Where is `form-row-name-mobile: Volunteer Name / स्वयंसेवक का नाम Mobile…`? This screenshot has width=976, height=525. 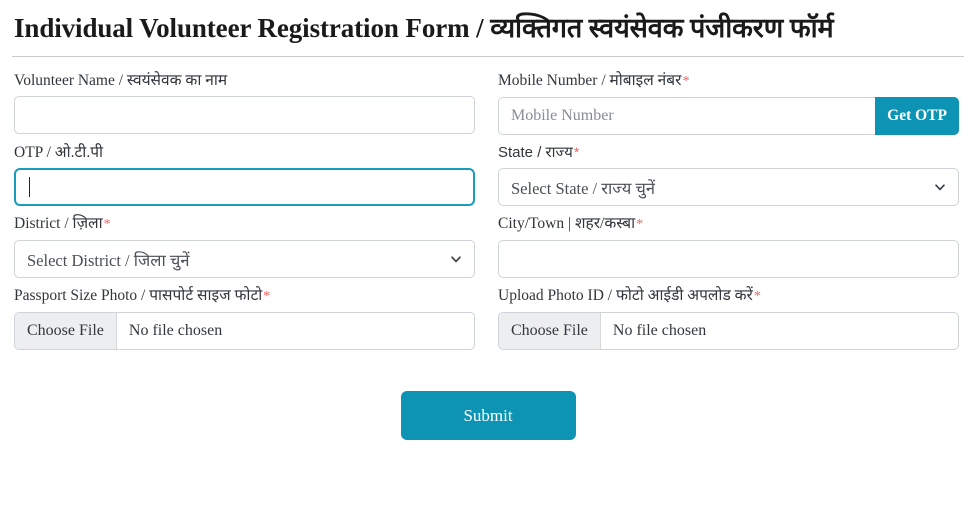 form-row-name-mobile: Volunteer Name / स्वयंसेवक का नाम Mobile… is located at coordinates (488, 103).